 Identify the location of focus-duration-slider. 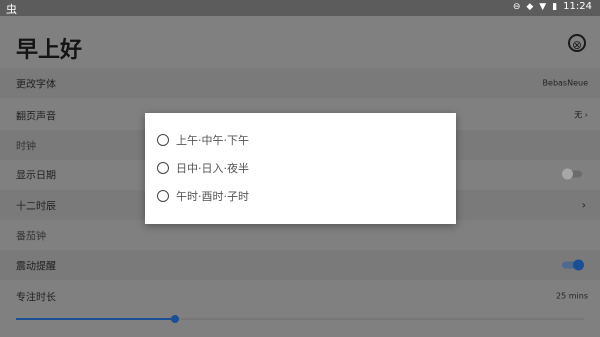
(300, 319).